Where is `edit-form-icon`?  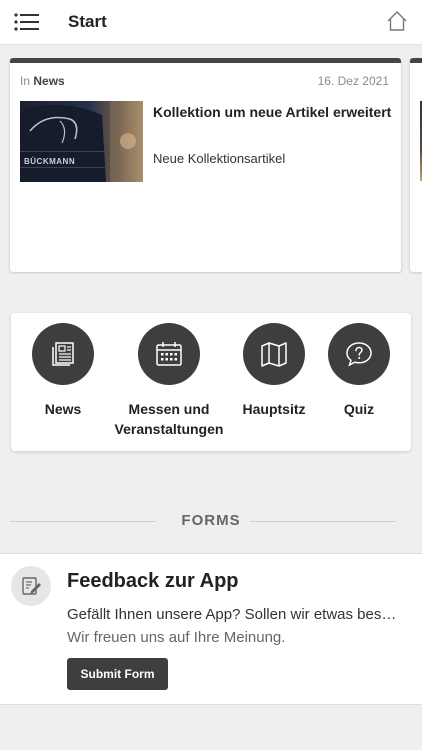 edit-form-icon is located at coordinates (31, 586).